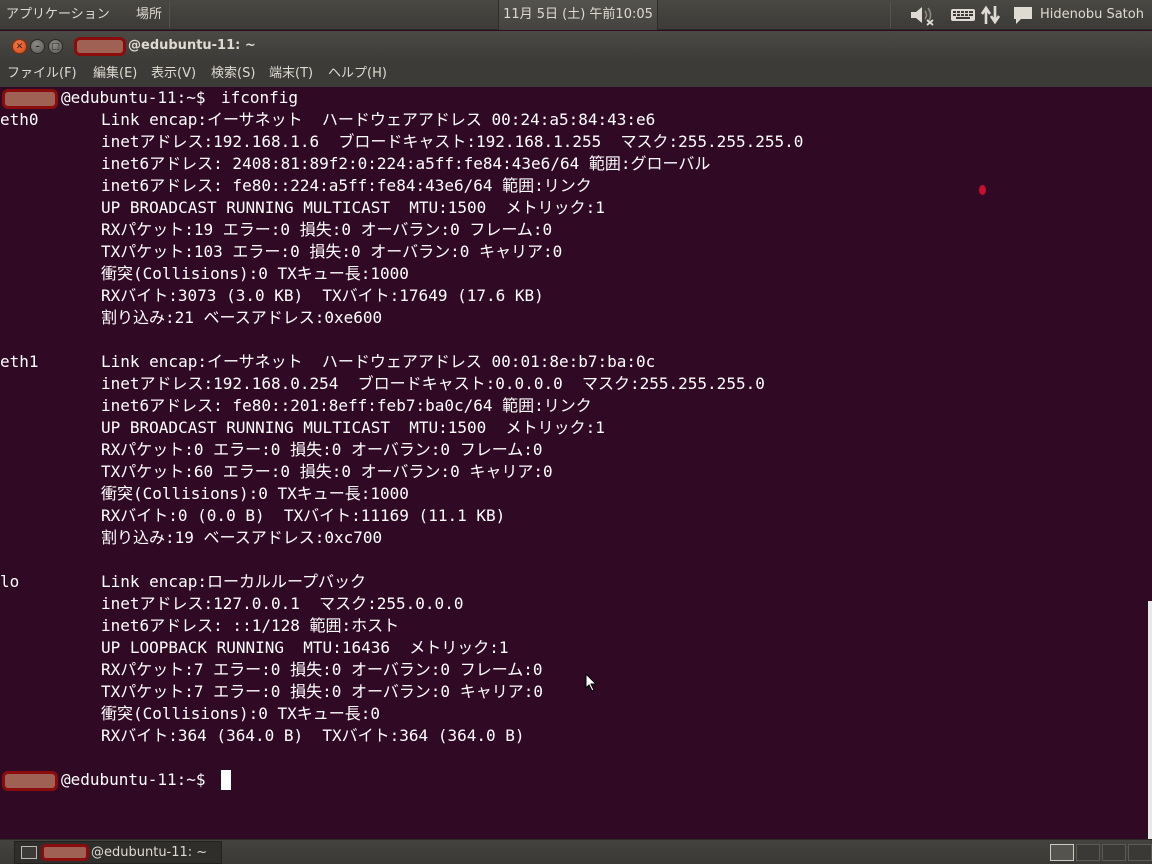  Describe the element at coordinates (19, 46) in the screenshot. I see `close-button: ✕` at that location.